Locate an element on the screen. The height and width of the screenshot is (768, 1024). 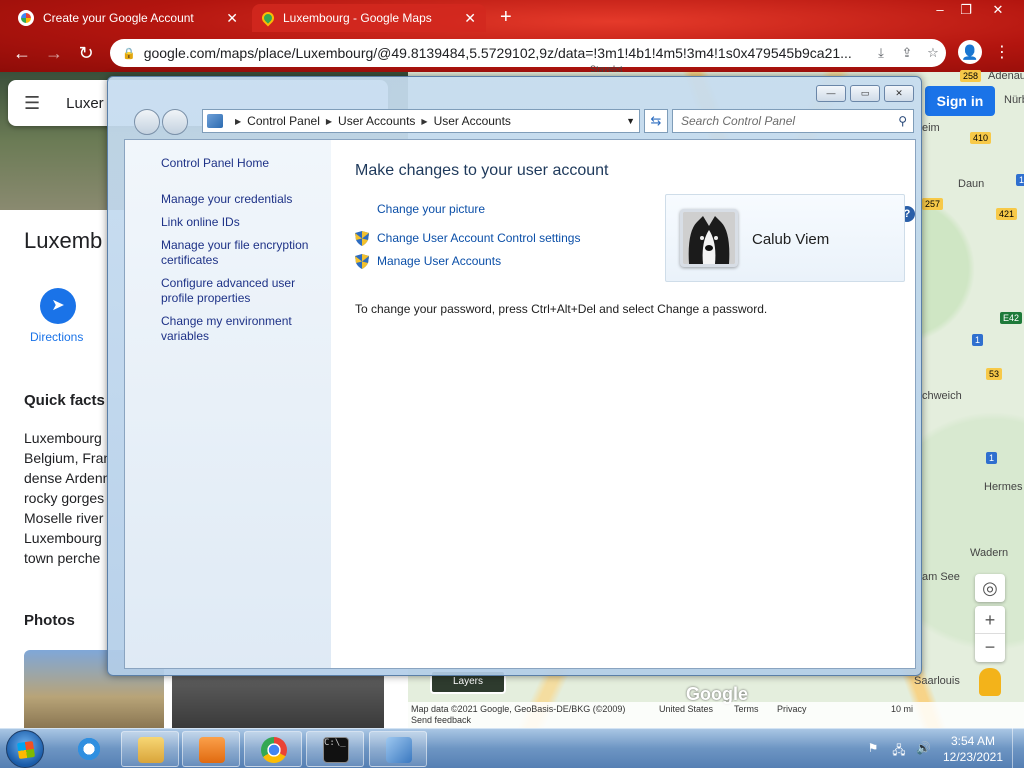
cp-link-credentials: Manage your credentials is located at coordinates (241, 199).